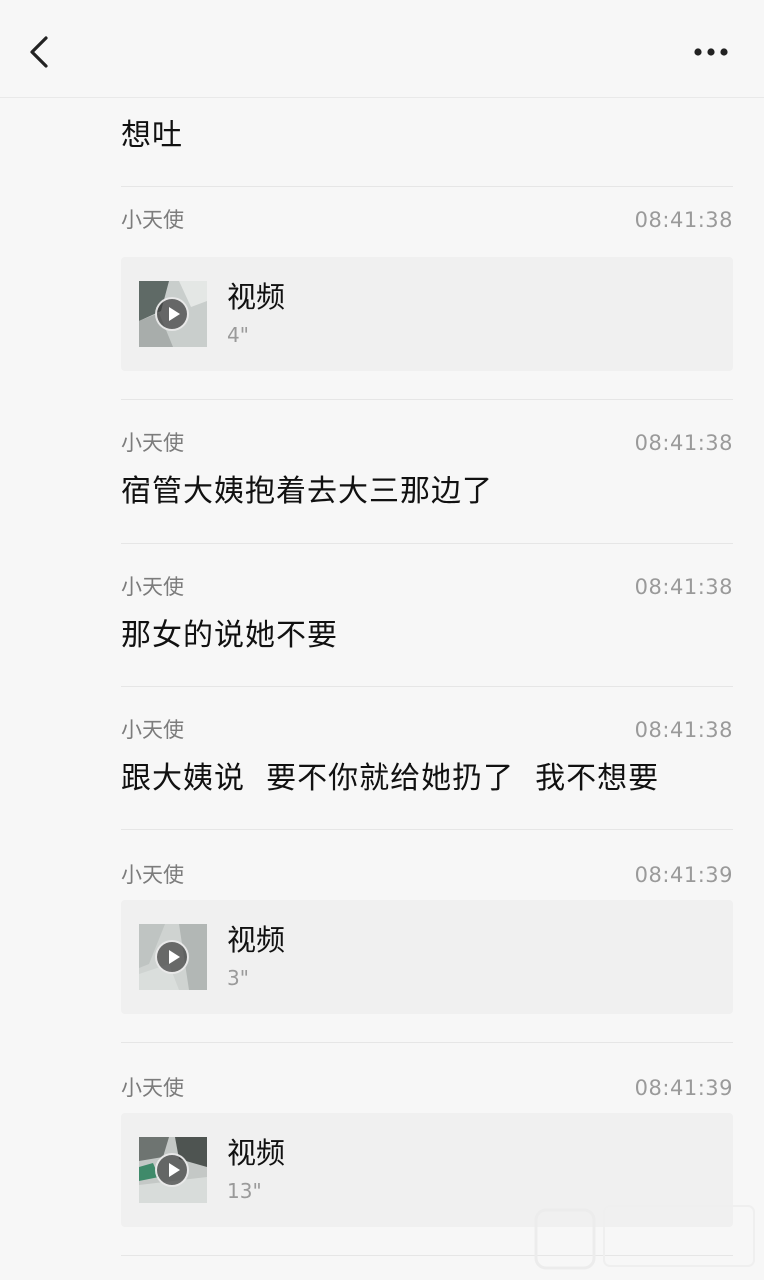 The height and width of the screenshot is (1280, 764). I want to click on top-bar, so click(382, 49).